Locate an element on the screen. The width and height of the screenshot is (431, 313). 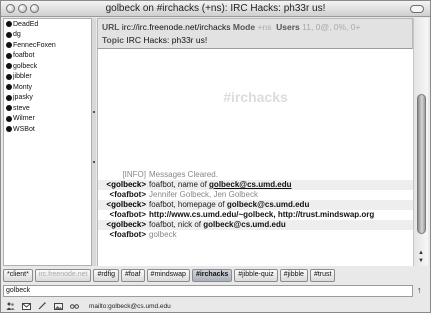
message-text: Messages Cleared. is located at coordinates (183, 174).